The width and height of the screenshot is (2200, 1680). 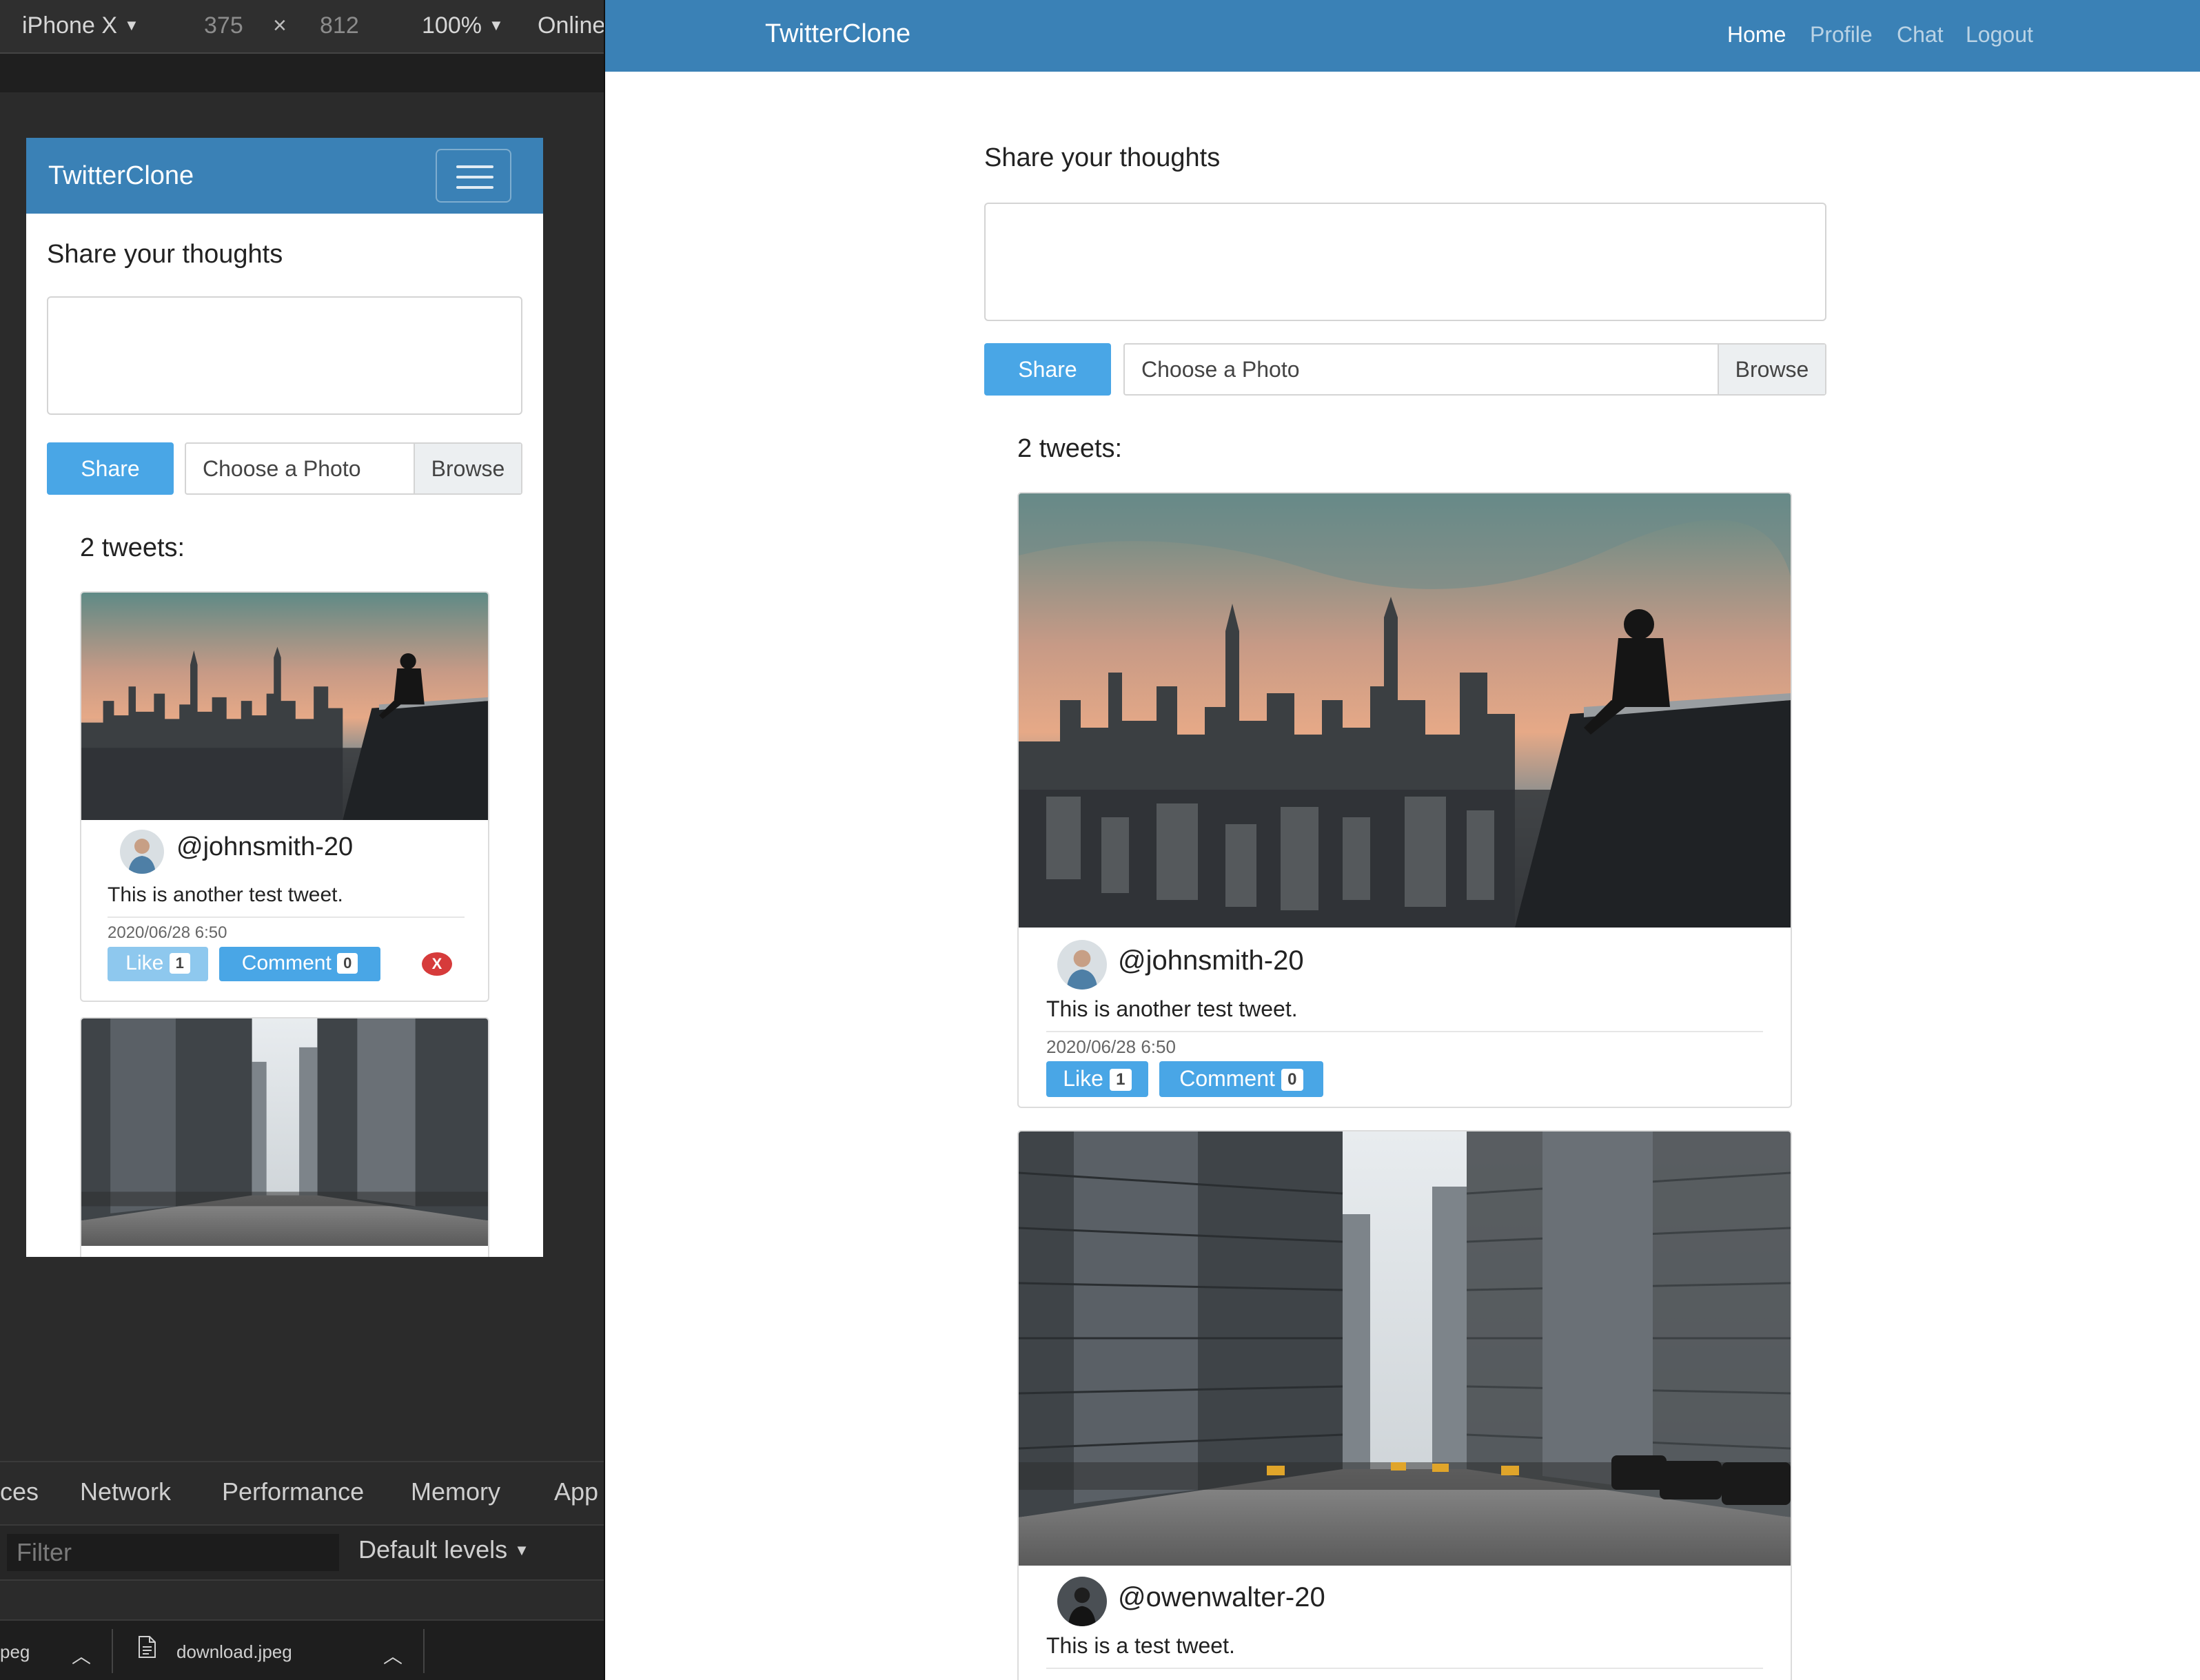 I want to click on download-item: download.jpeg, so click(x=234, y=1652).